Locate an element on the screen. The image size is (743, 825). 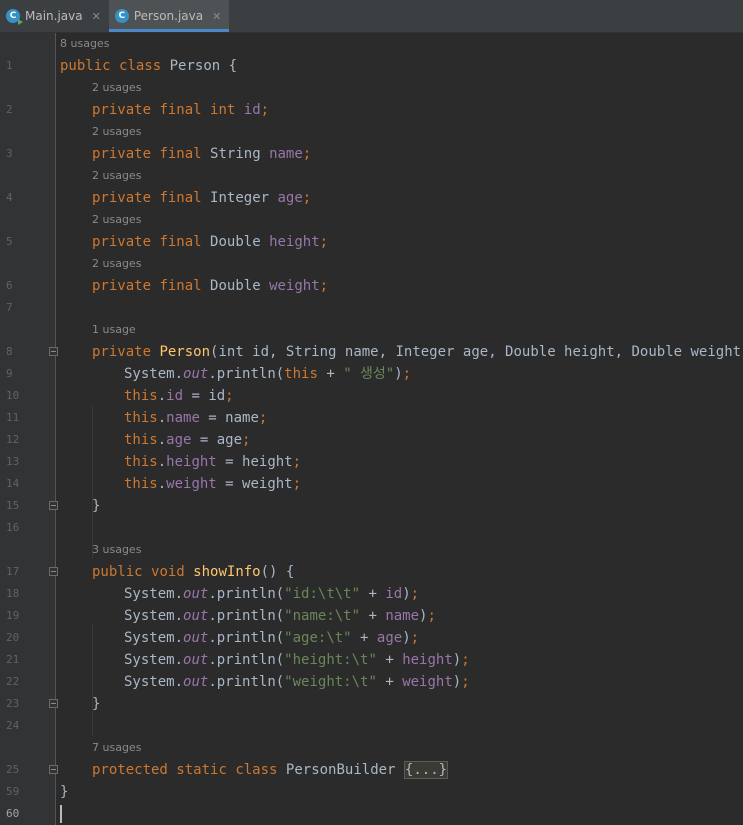
line-number: 6 is located at coordinates (9, 285).